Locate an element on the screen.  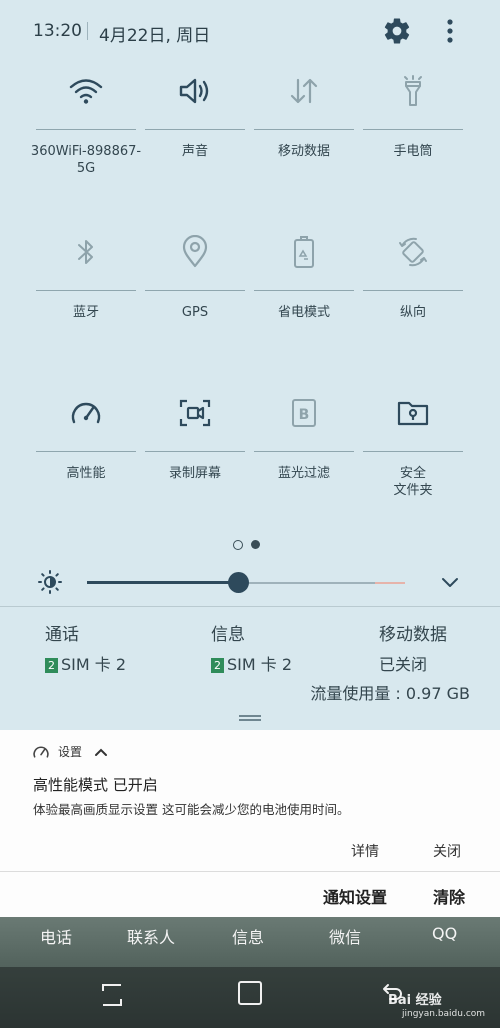
tile-label: 手电筒 is located at coordinates (413, 151).